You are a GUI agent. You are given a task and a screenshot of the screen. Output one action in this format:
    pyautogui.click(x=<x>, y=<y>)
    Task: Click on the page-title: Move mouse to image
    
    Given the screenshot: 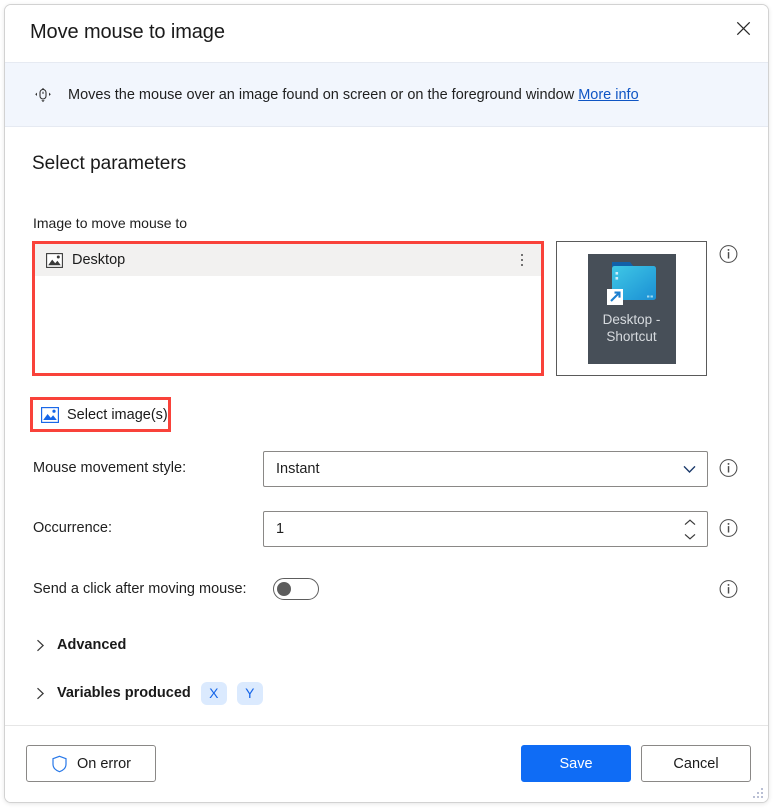 What is the action you would take?
    pyautogui.click(x=127, y=32)
    